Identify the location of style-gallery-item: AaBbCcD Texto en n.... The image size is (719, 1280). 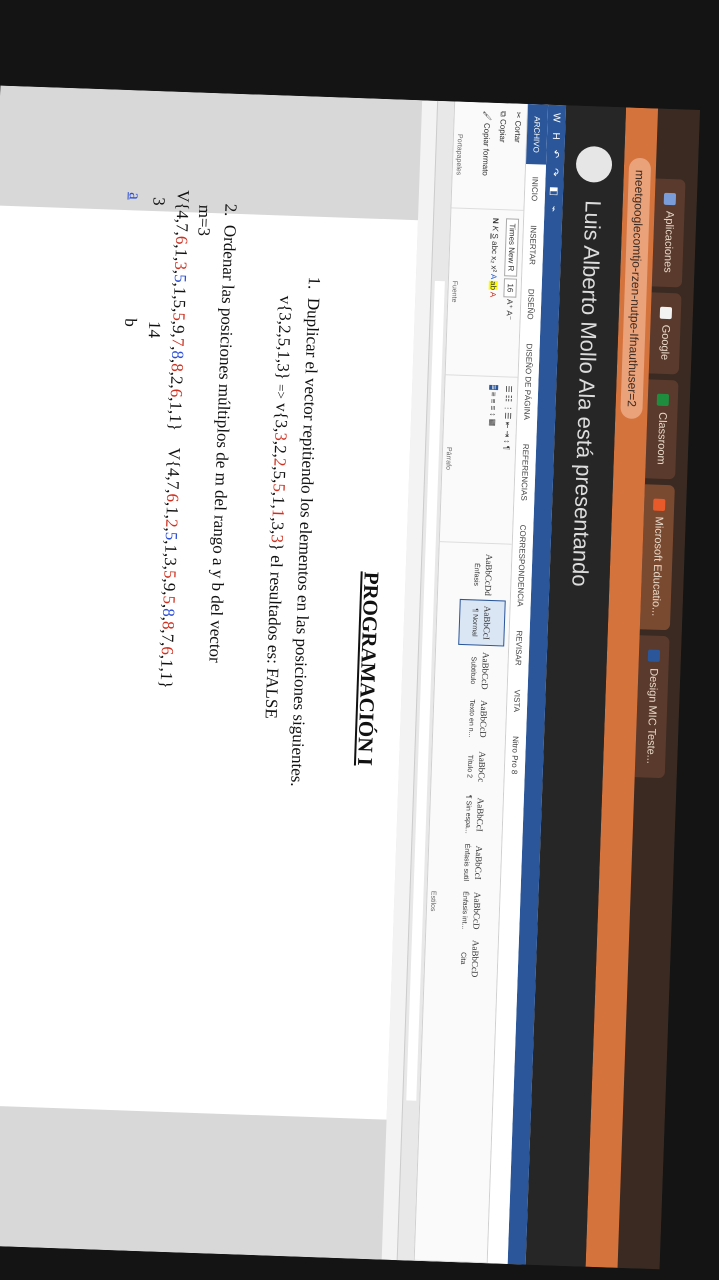
(479, 719).